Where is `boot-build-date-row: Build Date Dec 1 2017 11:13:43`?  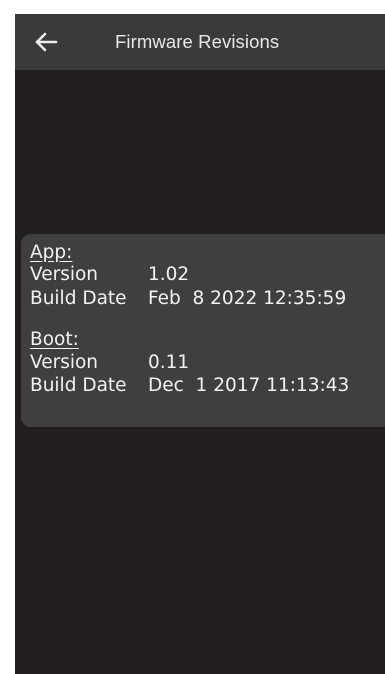
boot-build-date-row: Build Date Dec 1 2017 11:13:43 is located at coordinates (207, 386).